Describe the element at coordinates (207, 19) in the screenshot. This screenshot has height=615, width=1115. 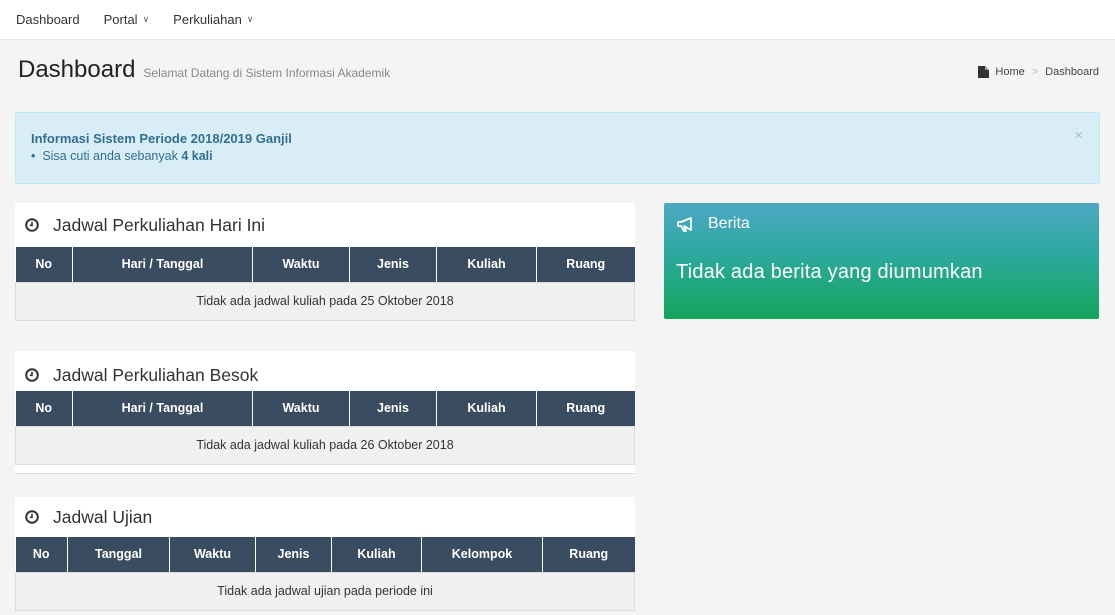
I see `nav-perkuliahan-label: Perkuliahan` at that location.